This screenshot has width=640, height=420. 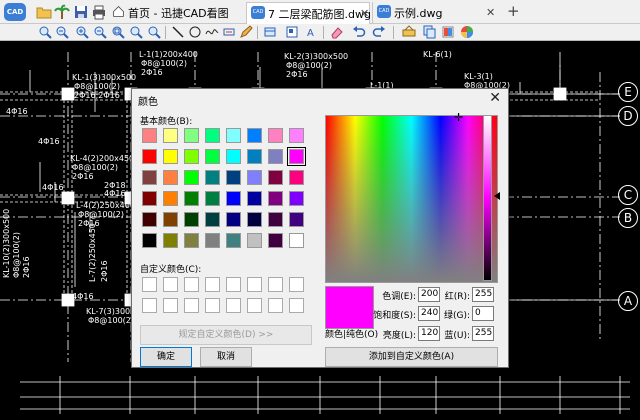 I want to click on app-logo: CAD, so click(x=15, y=12).